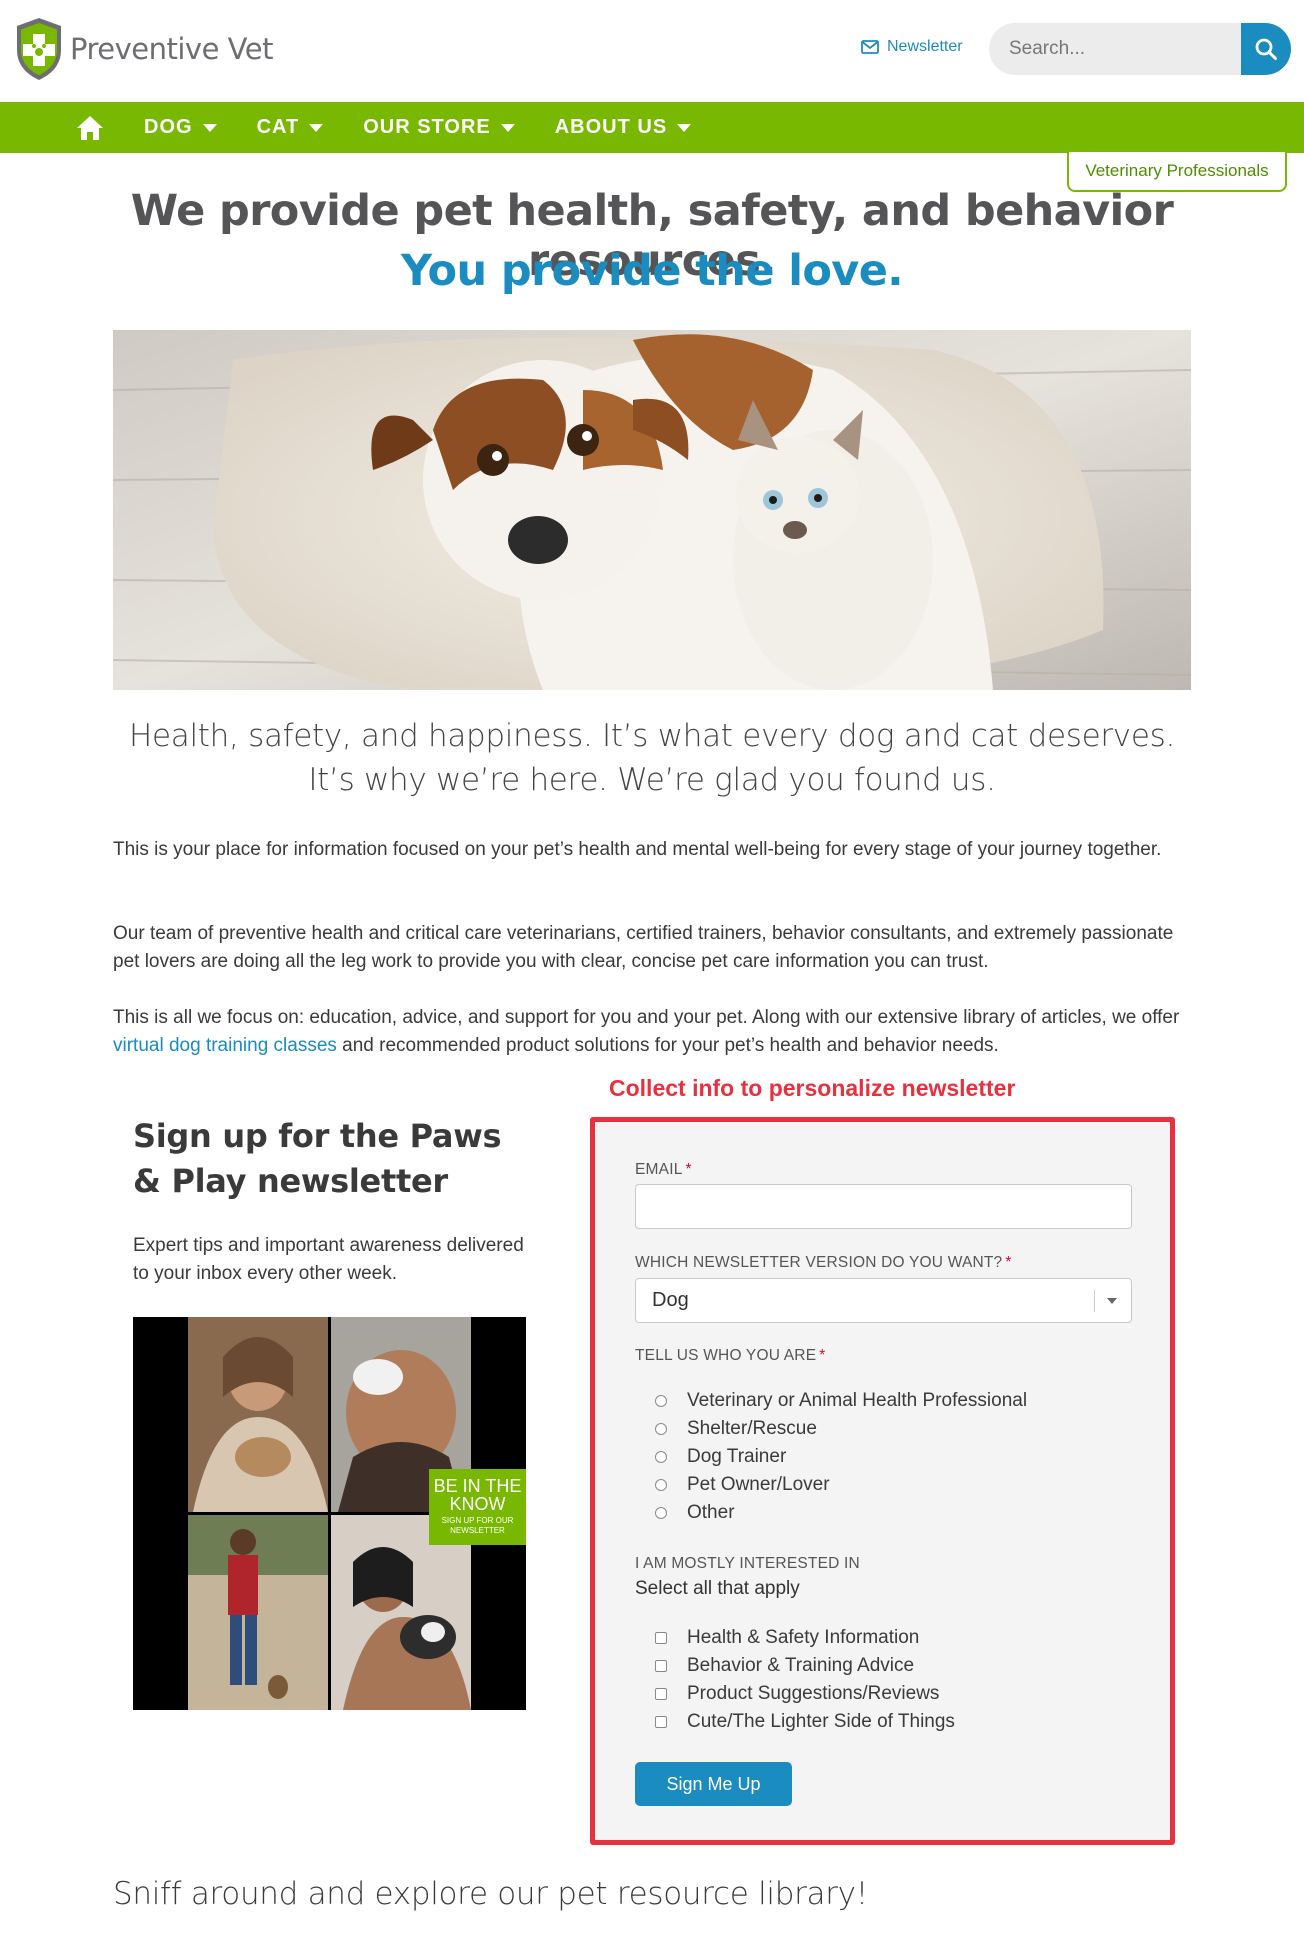 This screenshot has height=1948, width=1304. Describe the element at coordinates (813, 1693) in the screenshot. I see `interest-option-label: Product Suggestions/Reviews` at that location.